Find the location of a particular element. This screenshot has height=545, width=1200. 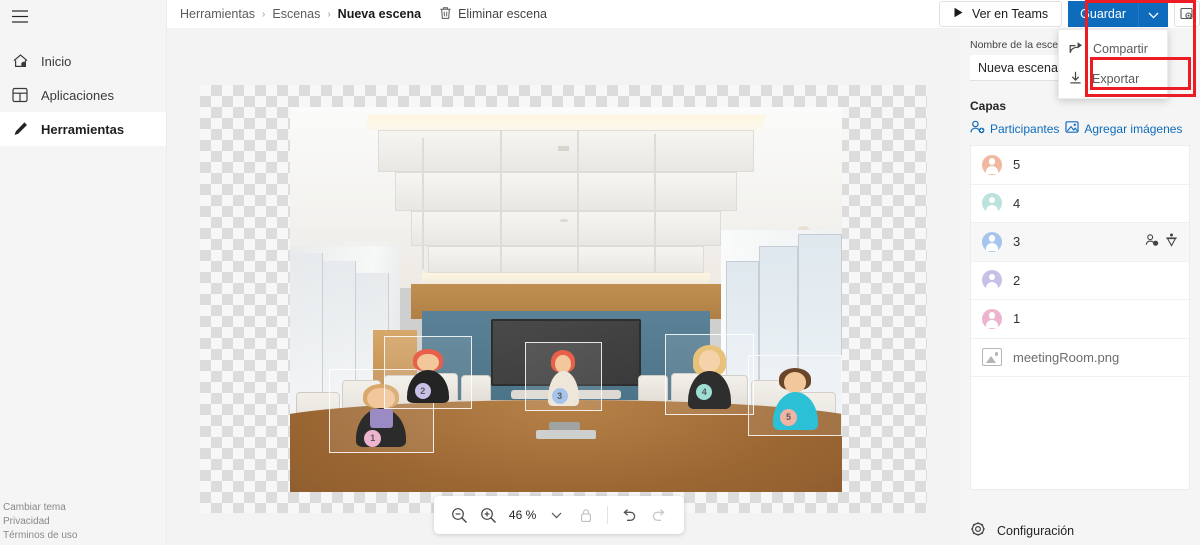

add-participants-label: Participantes is located at coordinates (1025, 128).